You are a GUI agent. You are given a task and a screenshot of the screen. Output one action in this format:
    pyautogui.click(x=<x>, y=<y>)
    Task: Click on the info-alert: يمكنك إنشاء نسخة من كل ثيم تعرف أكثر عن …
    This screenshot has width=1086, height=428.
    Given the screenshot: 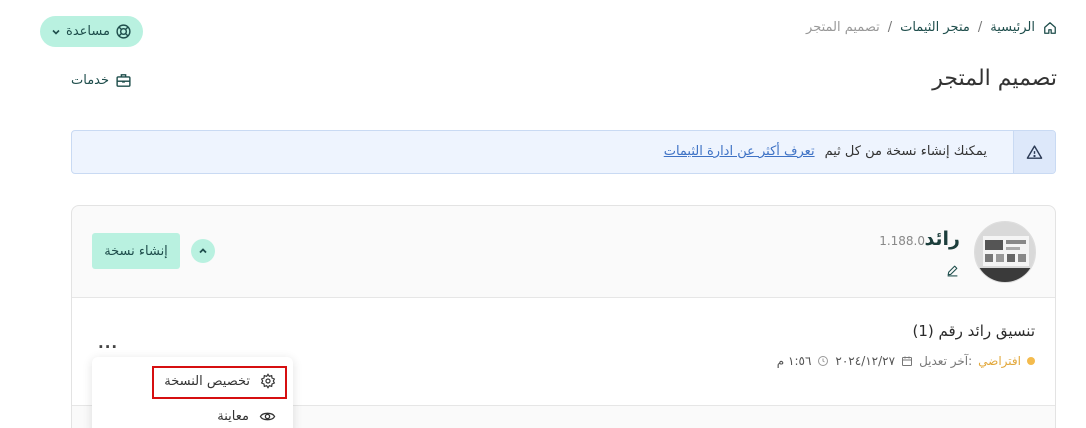 What is the action you would take?
    pyautogui.click(x=563, y=152)
    